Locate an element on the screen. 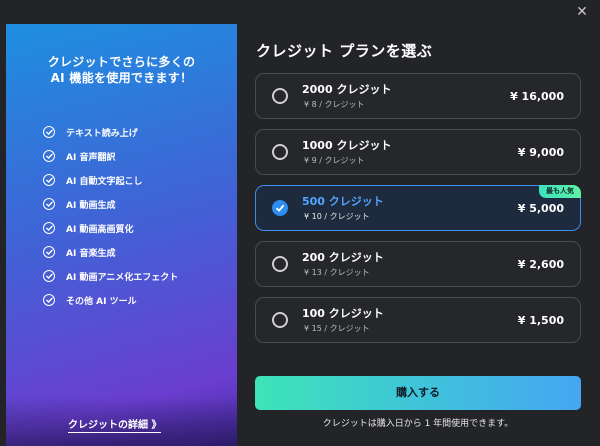 Image resolution: width=600 pixels, height=446 pixels. feature-panel-title: クレジットでさらに多くの AI 機能を使用できます！ is located at coordinates (121, 70).